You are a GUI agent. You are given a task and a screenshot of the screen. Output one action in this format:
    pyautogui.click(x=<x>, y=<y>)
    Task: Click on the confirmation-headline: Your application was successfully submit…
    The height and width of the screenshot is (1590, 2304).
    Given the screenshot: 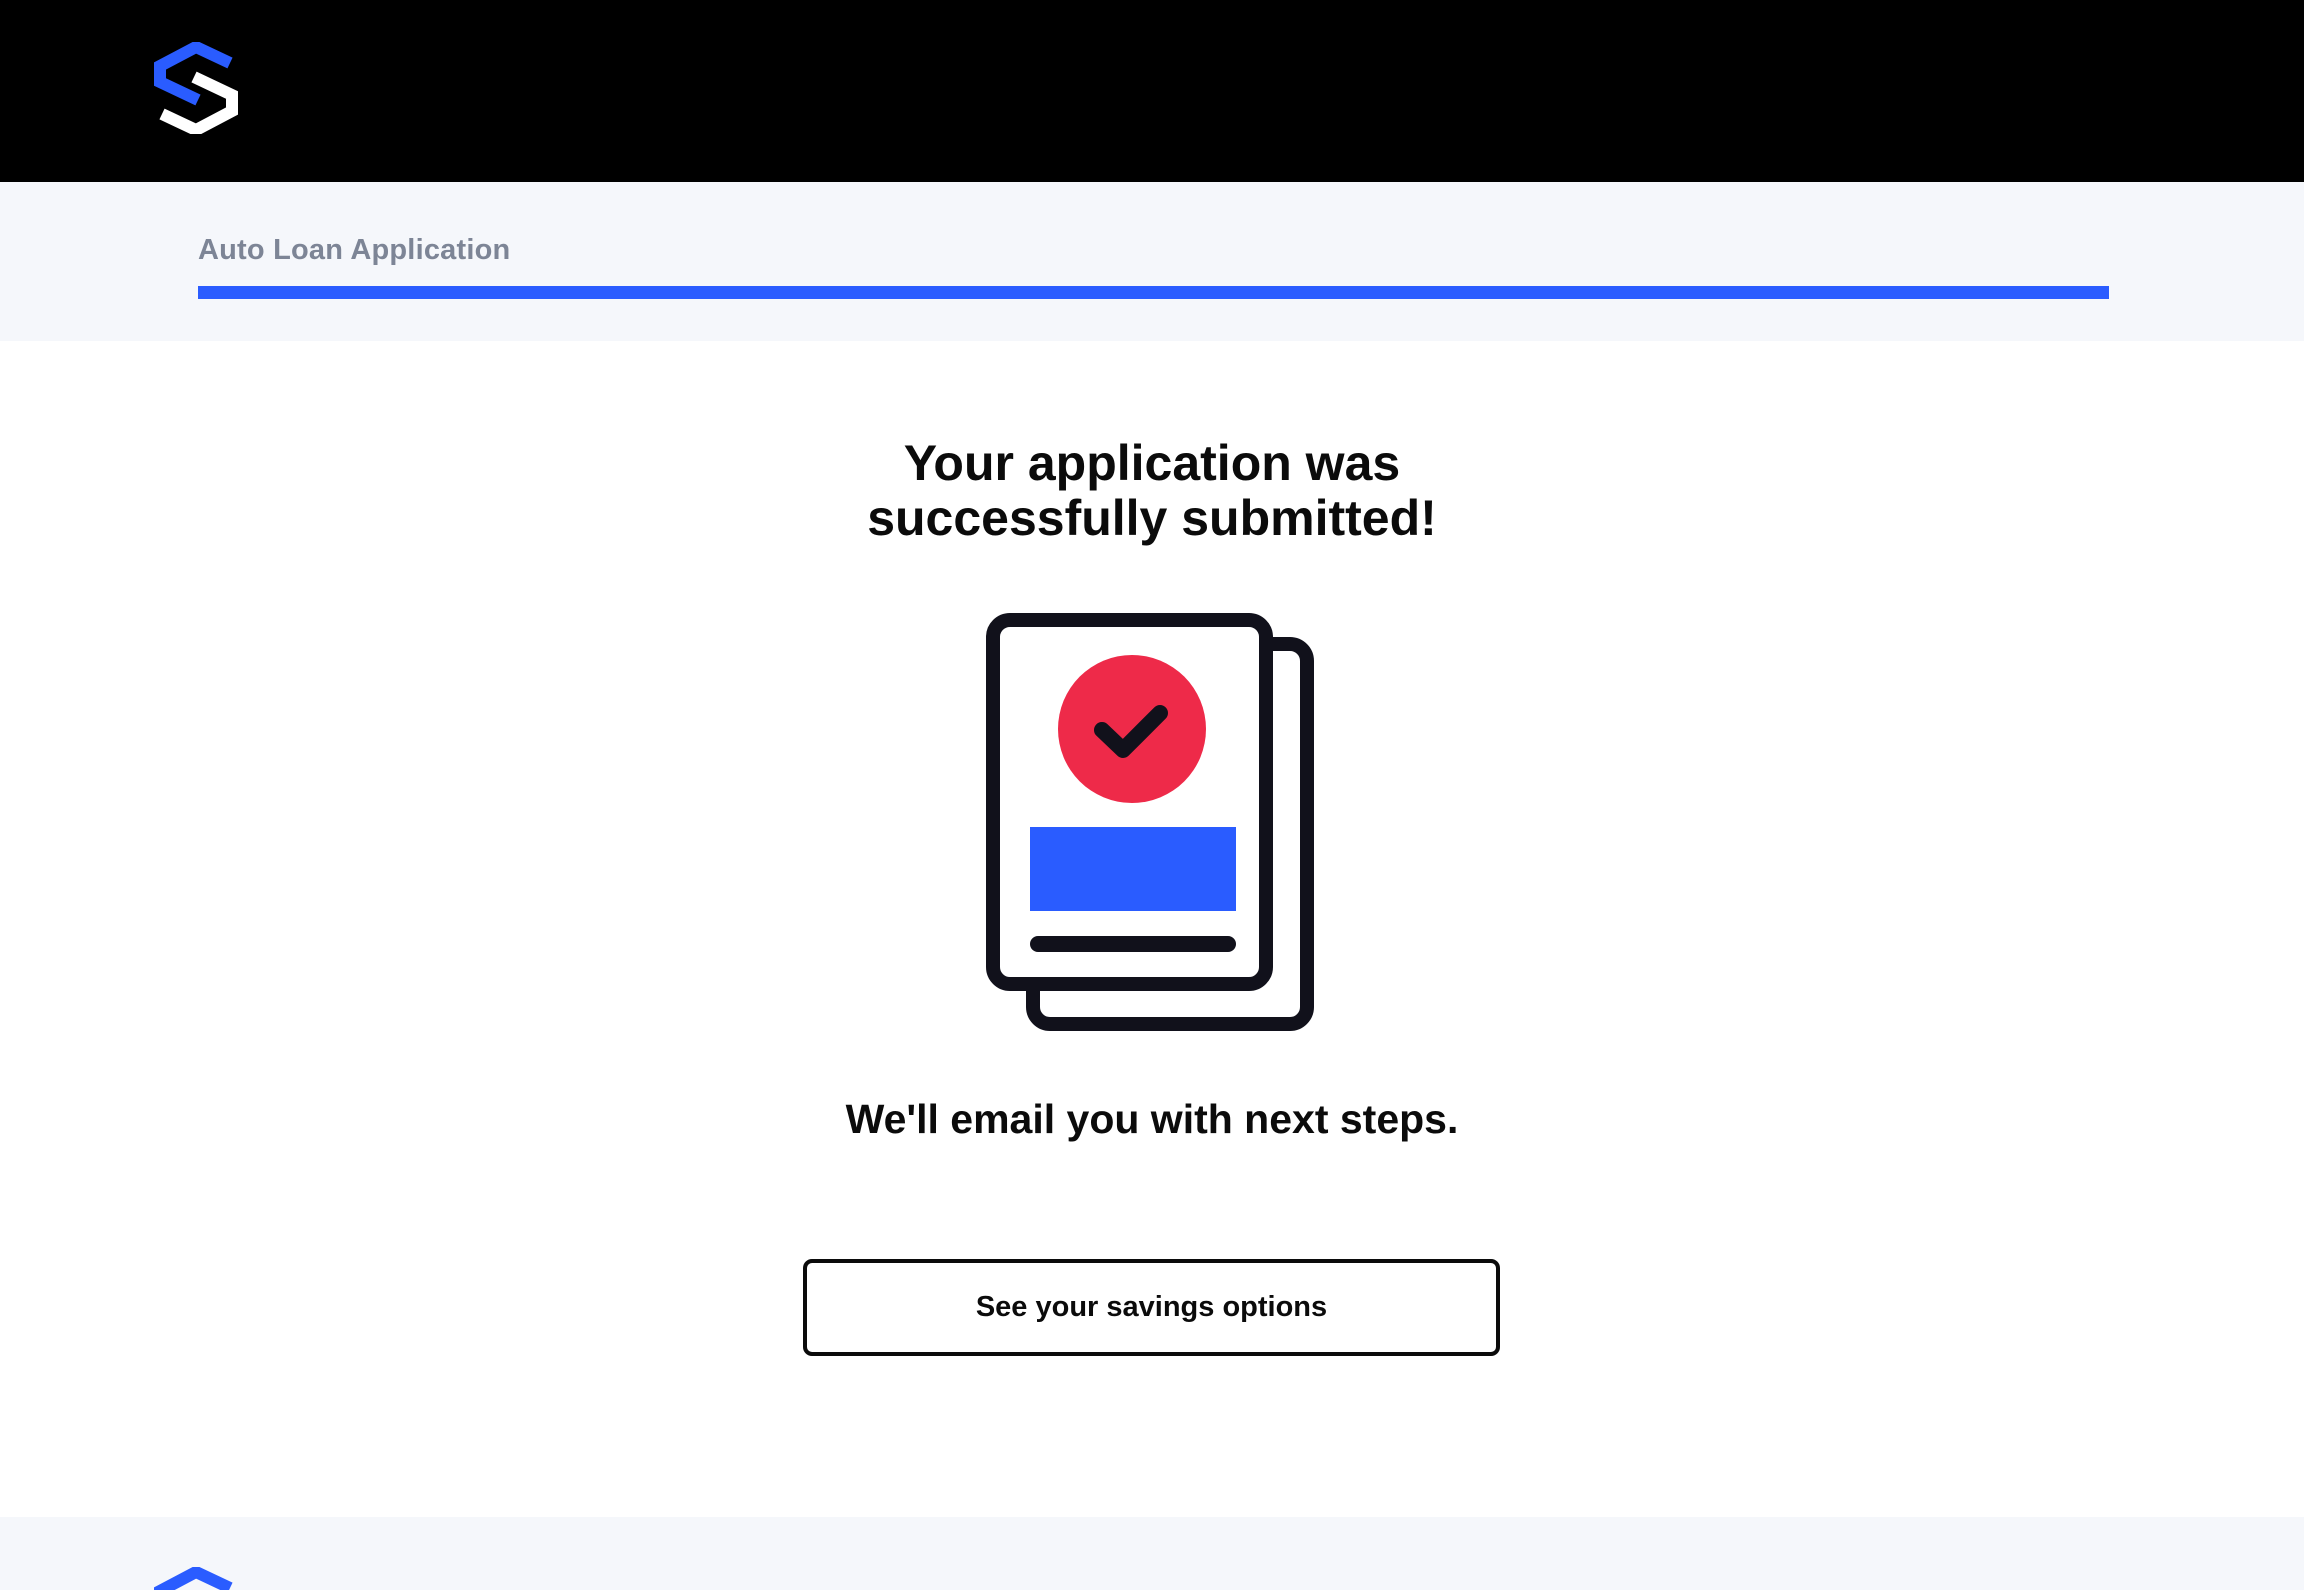 What is the action you would take?
    pyautogui.click(x=1152, y=491)
    